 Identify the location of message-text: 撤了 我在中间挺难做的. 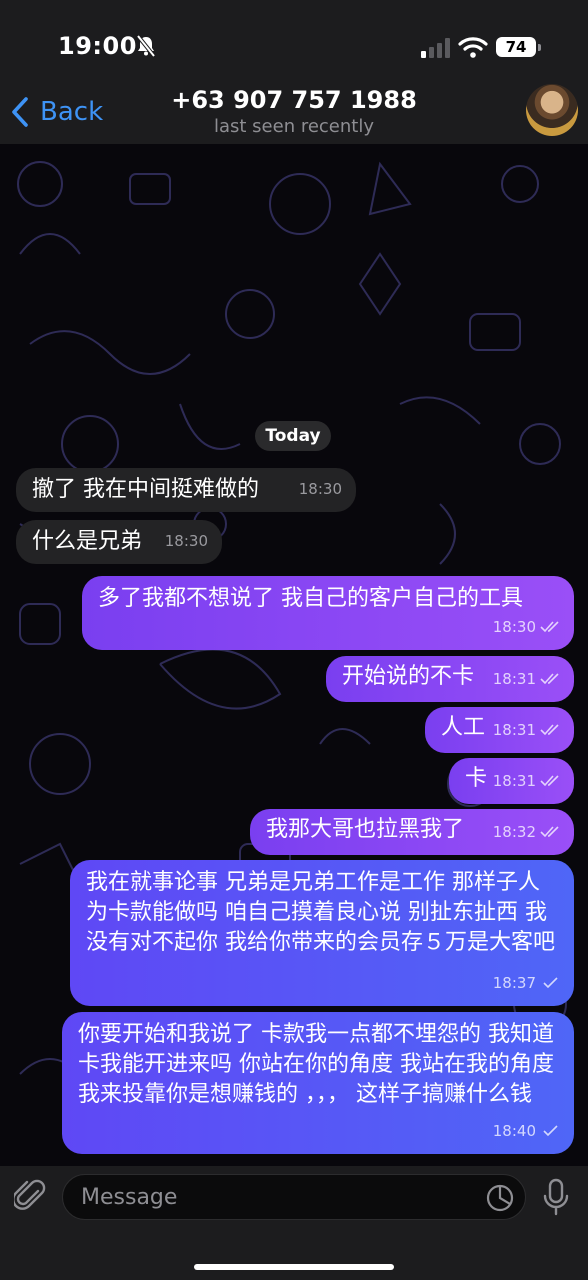
(145, 489).